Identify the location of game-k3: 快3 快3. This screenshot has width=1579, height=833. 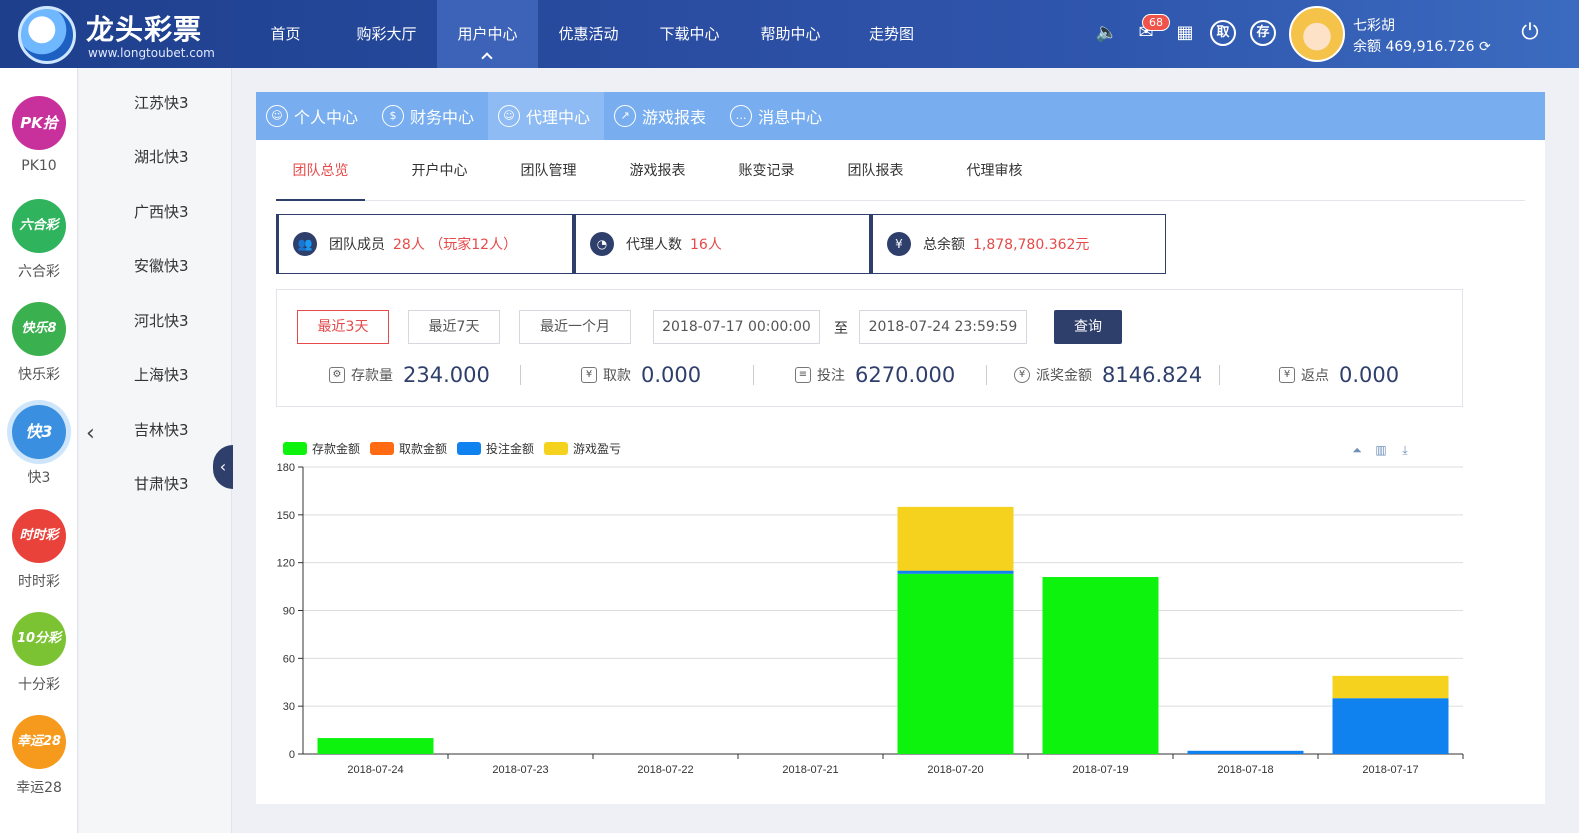
(39, 455).